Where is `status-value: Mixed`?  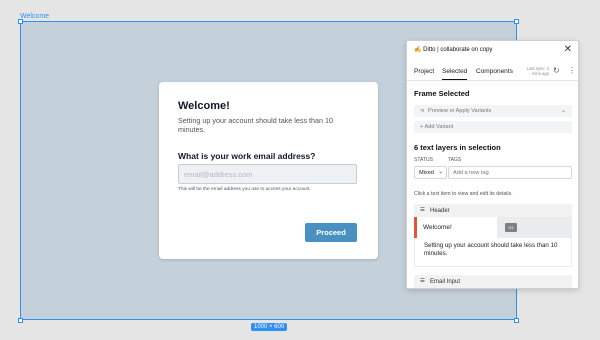 status-value: Mixed is located at coordinates (426, 173).